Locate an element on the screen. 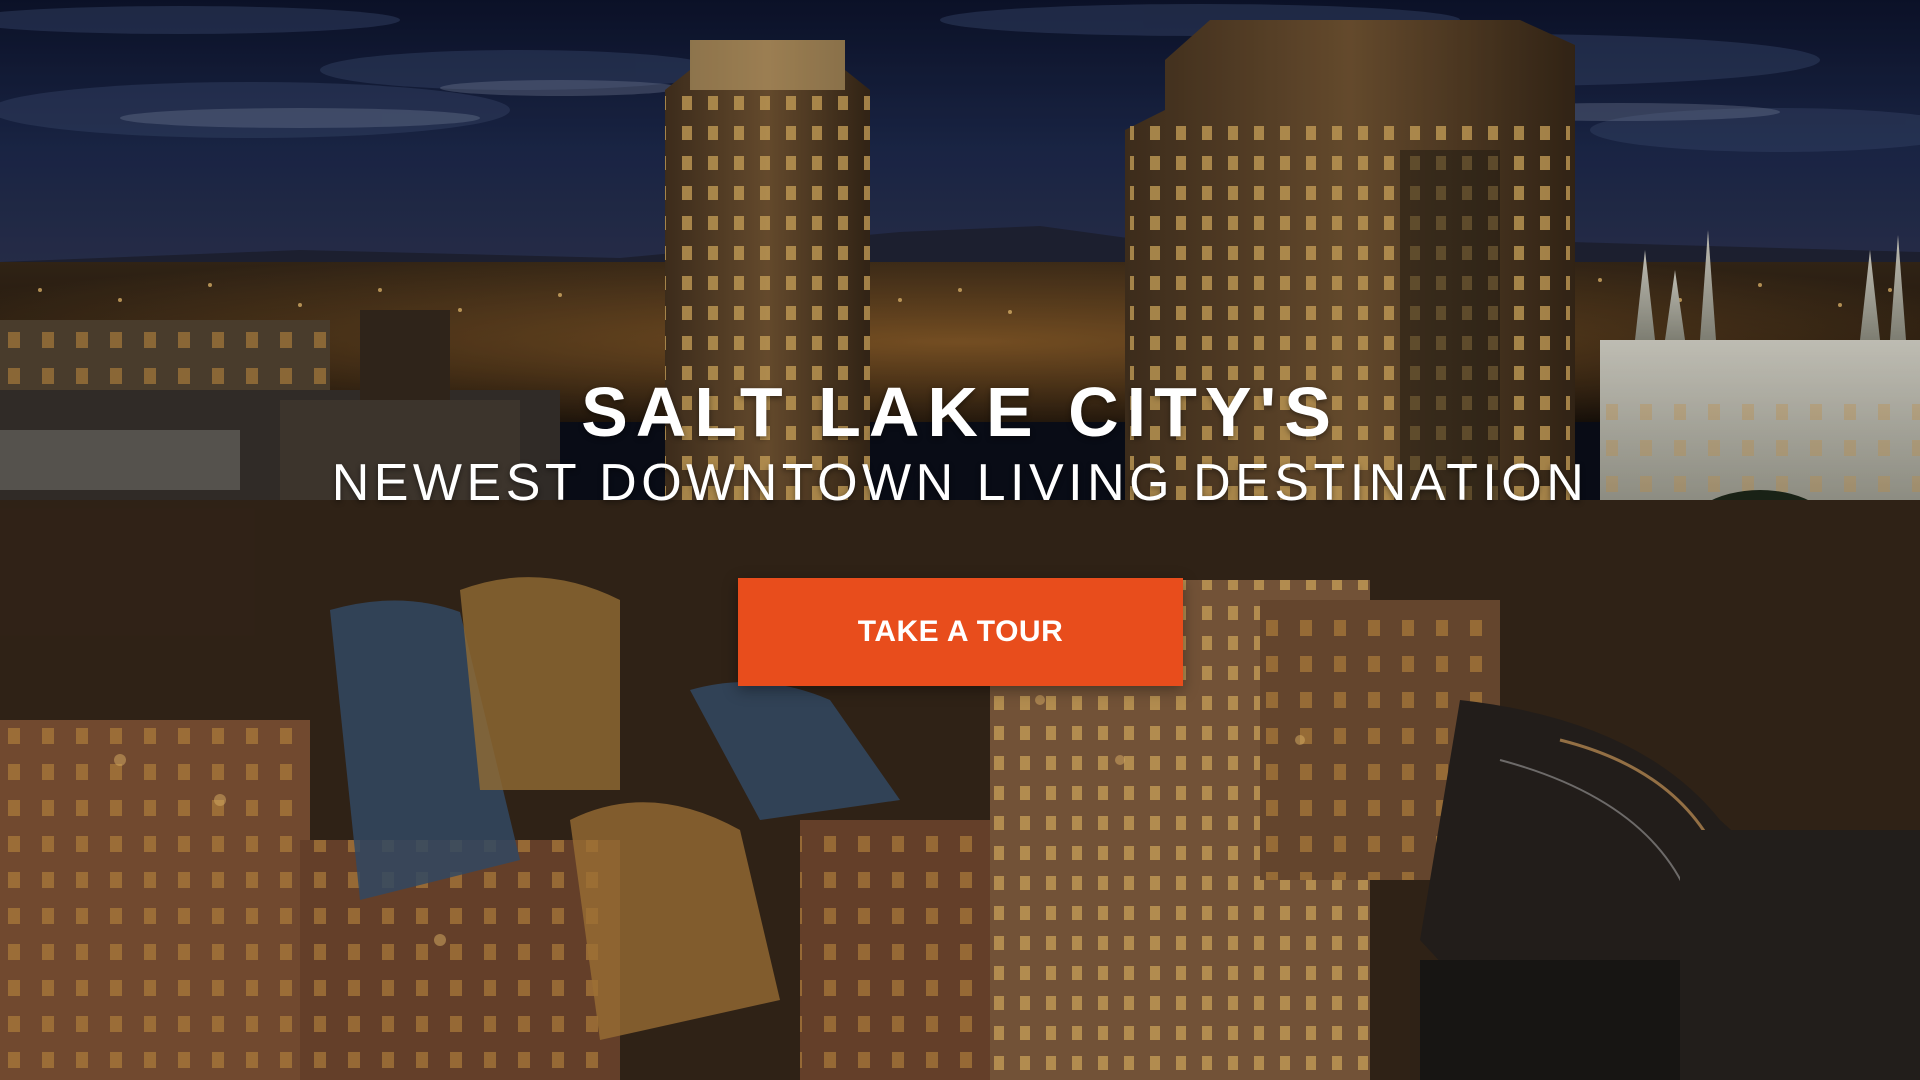 The width and height of the screenshot is (1920, 1080). hero-subtitle: NEWEST DOWNTOWN LIVING DESTINATION is located at coordinates (960, 483).